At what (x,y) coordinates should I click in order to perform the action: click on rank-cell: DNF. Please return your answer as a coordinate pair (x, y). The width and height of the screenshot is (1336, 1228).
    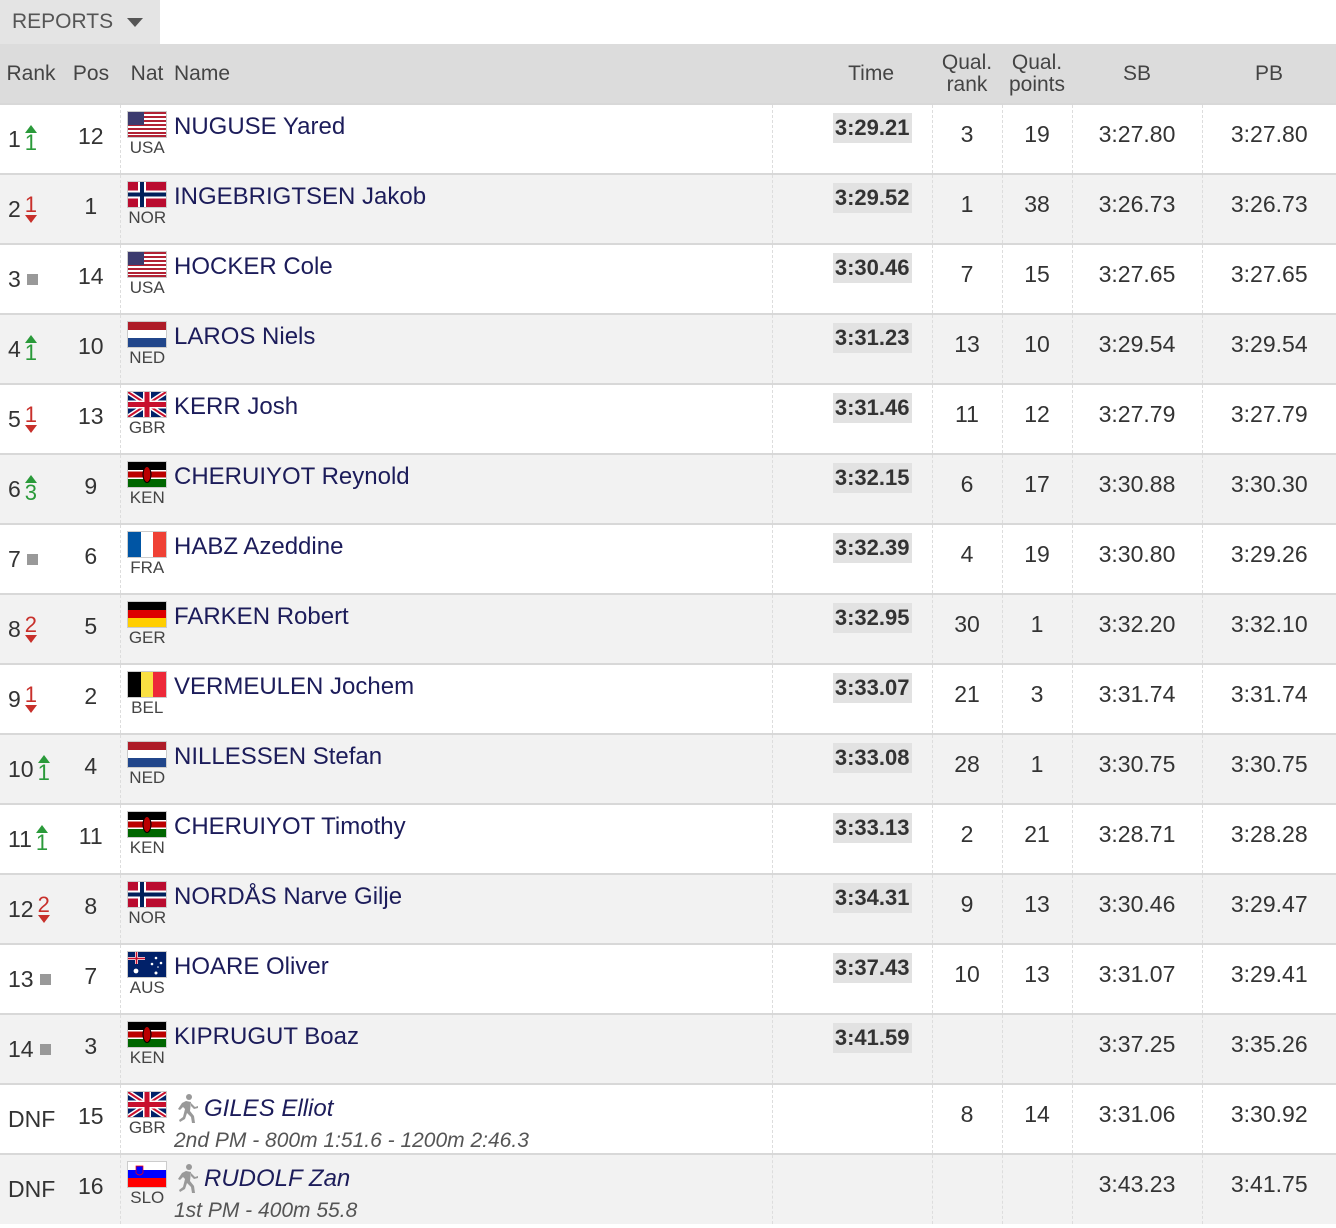
    Looking at the image, I should click on (31, 1118).